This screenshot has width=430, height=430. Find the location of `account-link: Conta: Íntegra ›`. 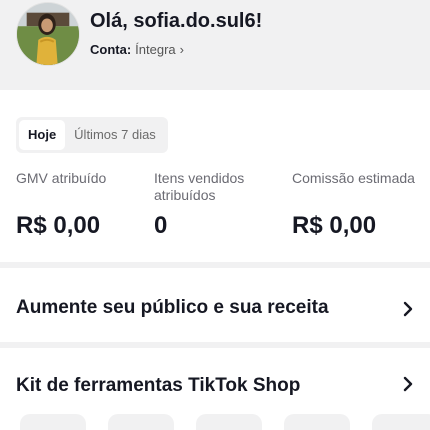

account-link: Conta: Íntegra › is located at coordinates (137, 49).